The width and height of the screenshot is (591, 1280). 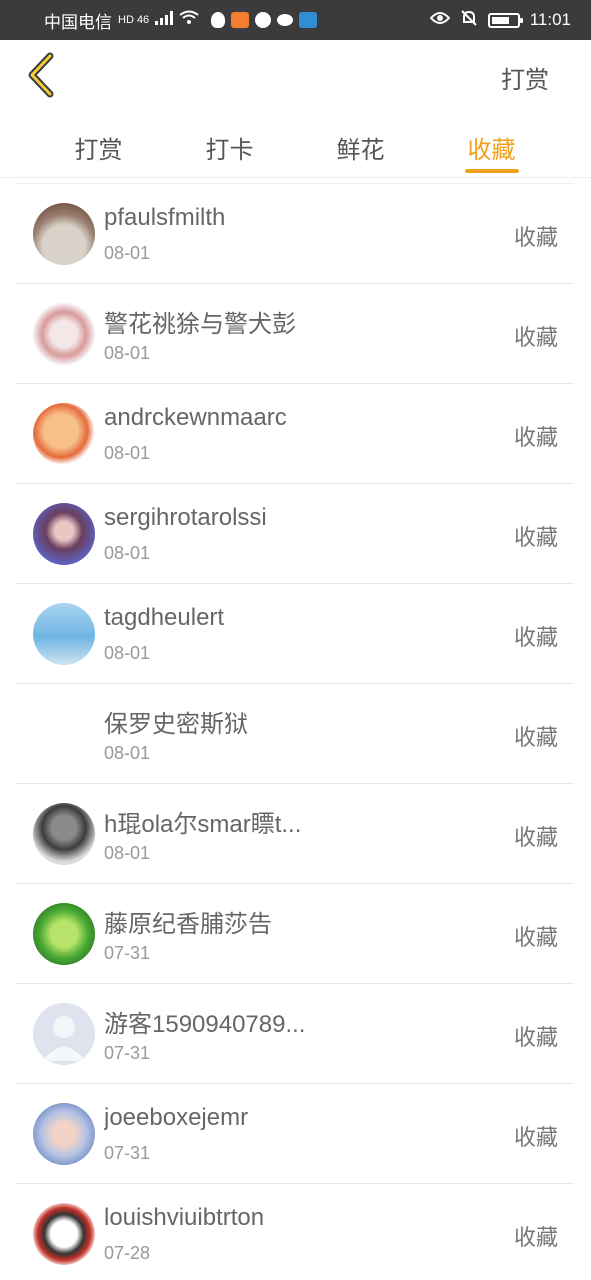 What do you see at coordinates (295, 934) in the screenshot?
I see `list-item: 藤原纪香脯莎告 07-31 收藏` at bounding box center [295, 934].